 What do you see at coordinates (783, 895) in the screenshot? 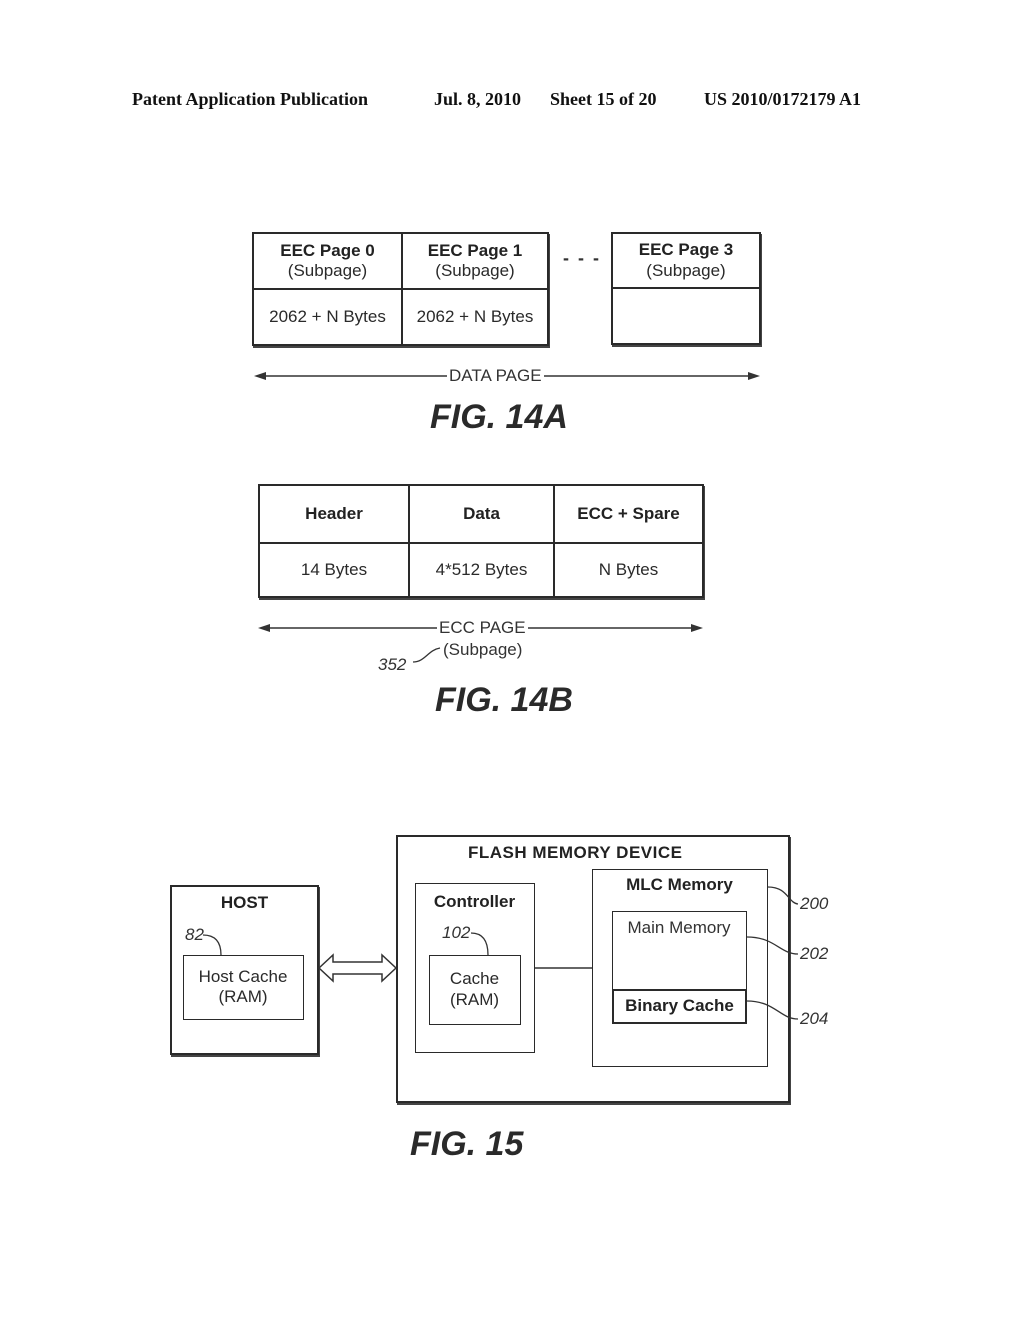
I see `ref-200-leader` at bounding box center [783, 895].